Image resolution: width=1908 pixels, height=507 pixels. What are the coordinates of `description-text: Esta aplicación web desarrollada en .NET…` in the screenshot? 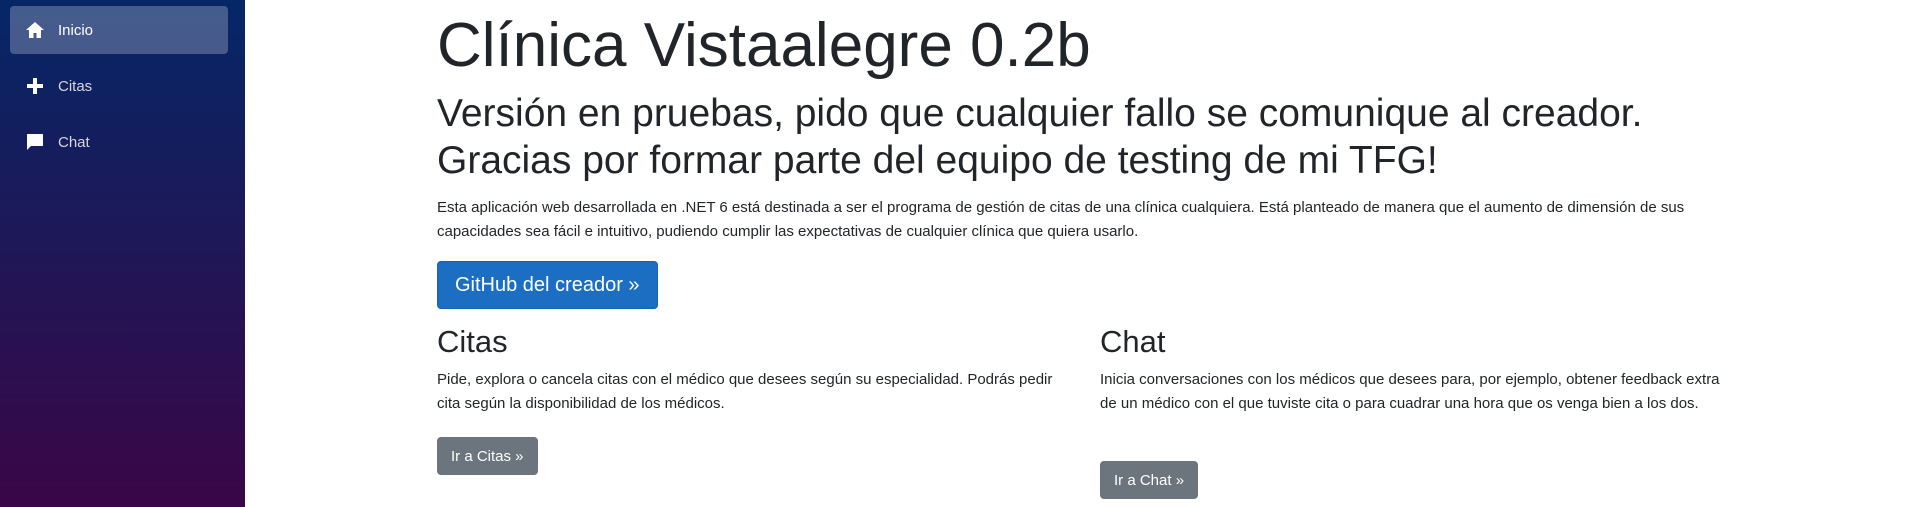 It's located at (1061, 219).